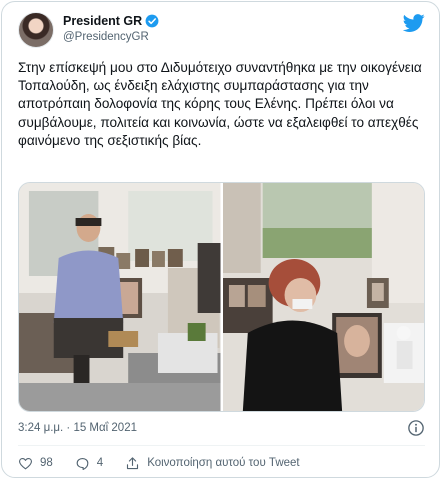 The width and height of the screenshot is (443, 481). What do you see at coordinates (221, 31) in the screenshot?
I see `tweet-header: President GR @PresidencyGR` at bounding box center [221, 31].